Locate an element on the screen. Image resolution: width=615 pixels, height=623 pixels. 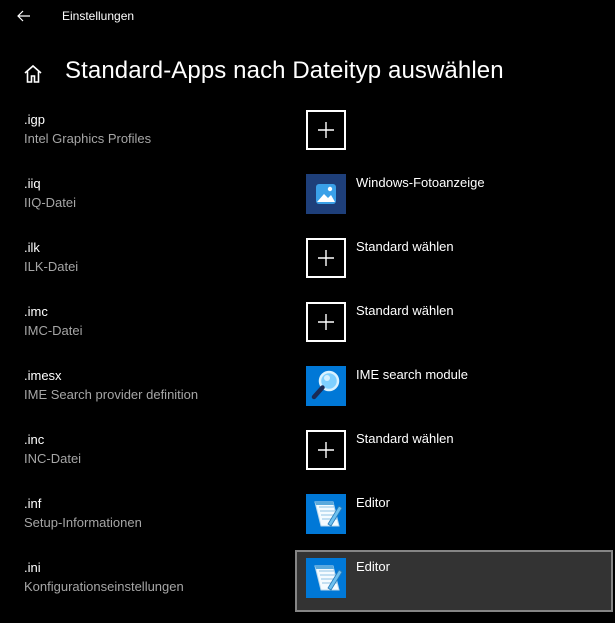
file-extension: .inc is located at coordinates (34, 439).